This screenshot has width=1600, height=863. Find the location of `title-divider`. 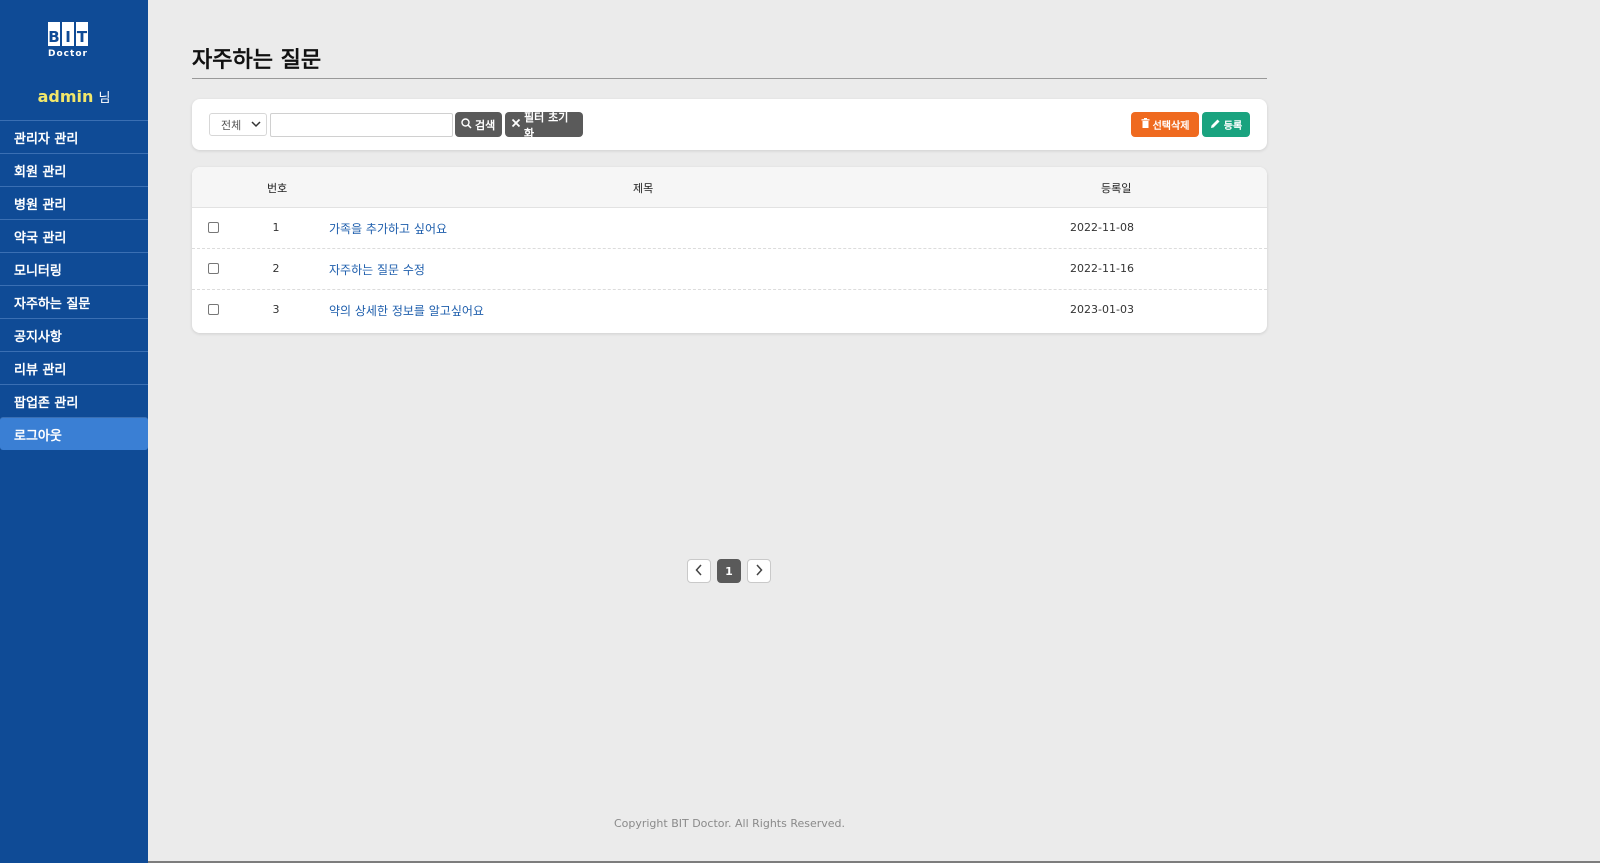

title-divider is located at coordinates (729, 78).